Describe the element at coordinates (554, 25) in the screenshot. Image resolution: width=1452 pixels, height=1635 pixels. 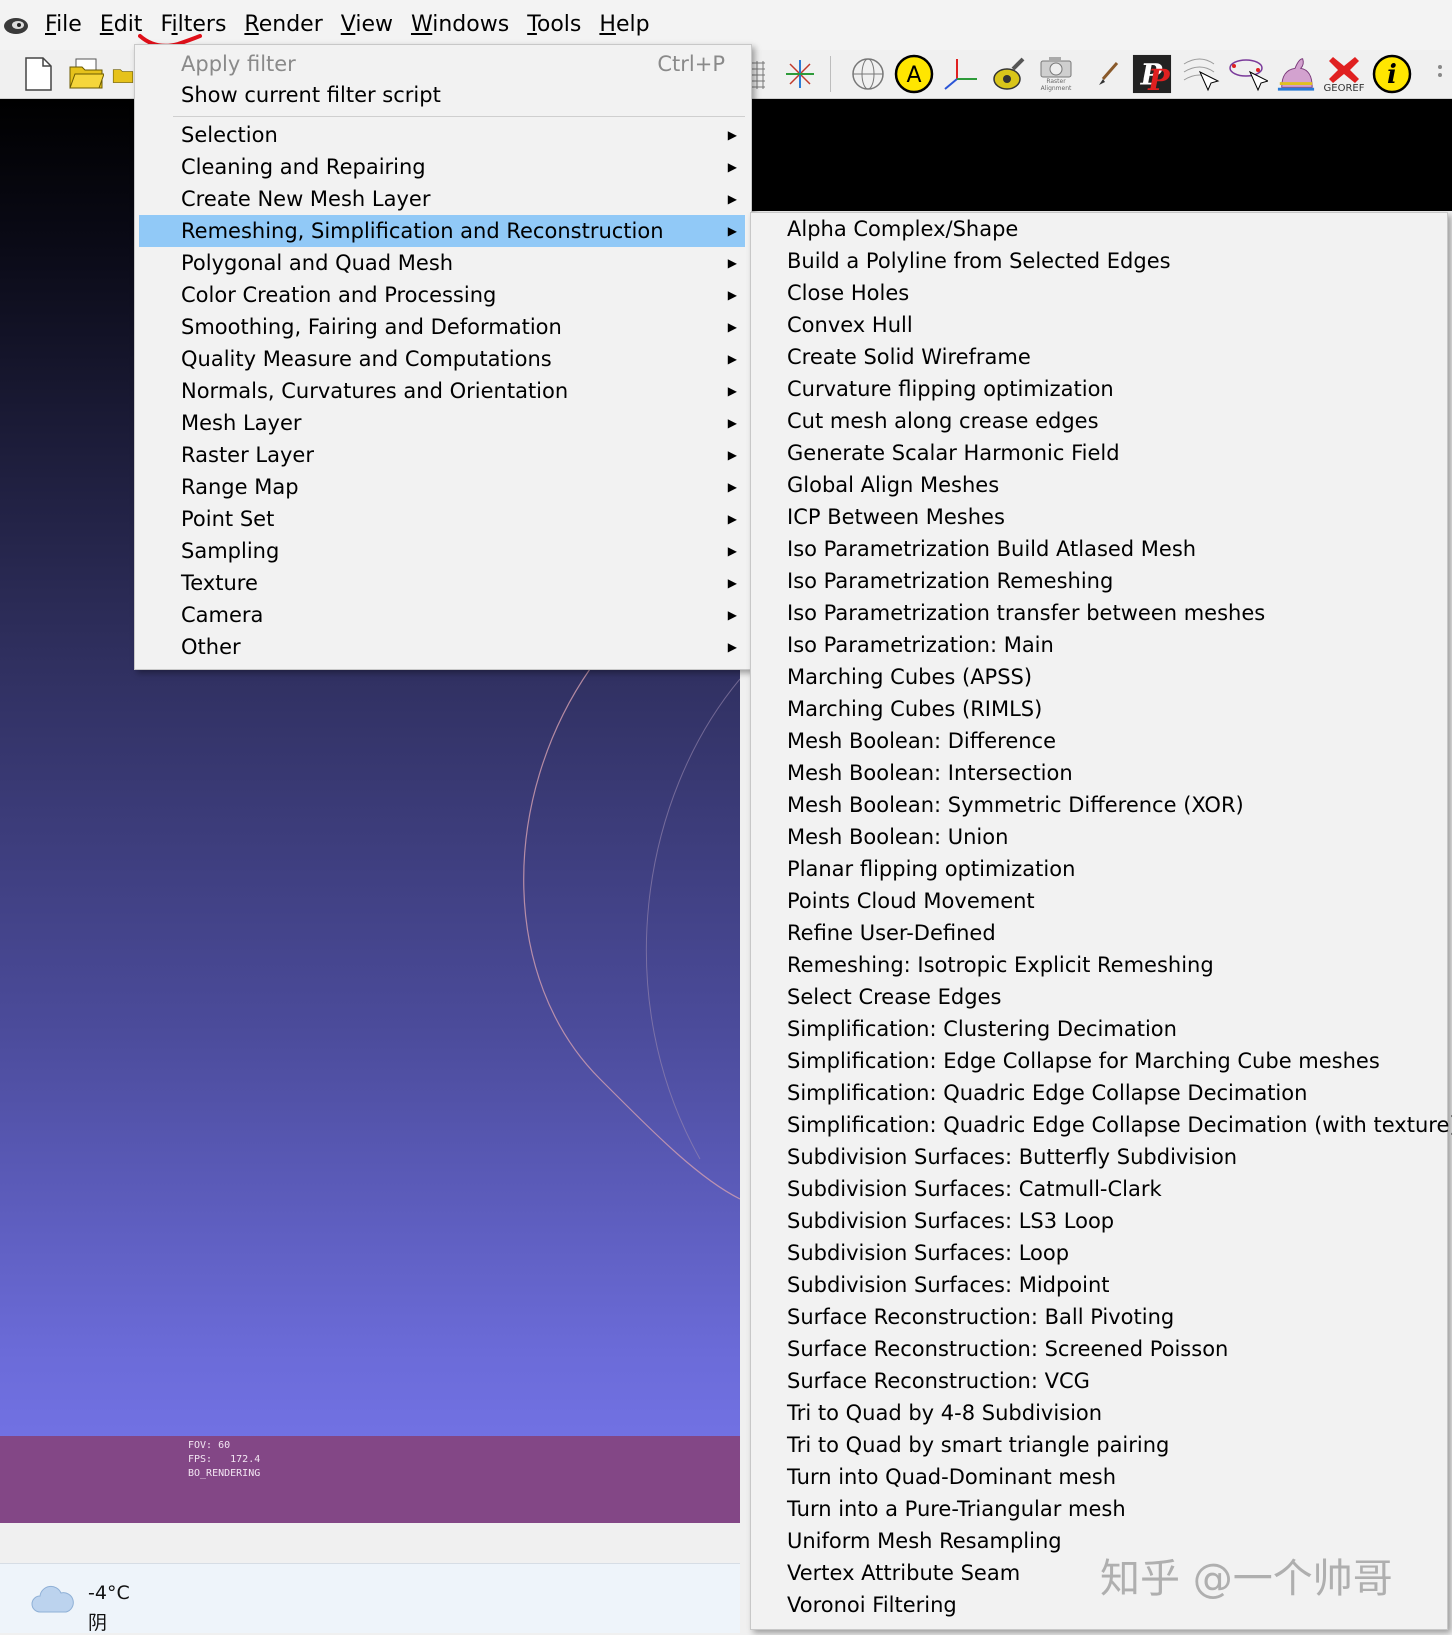
I see `menu-tools: Tools` at that location.